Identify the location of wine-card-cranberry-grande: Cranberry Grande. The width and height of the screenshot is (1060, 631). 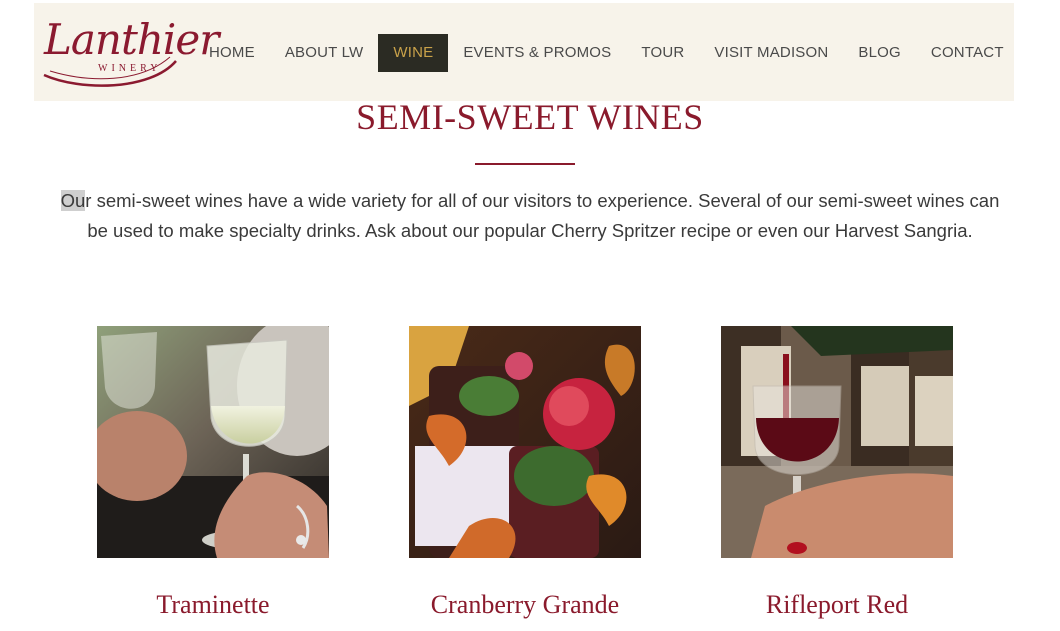
(525, 472).